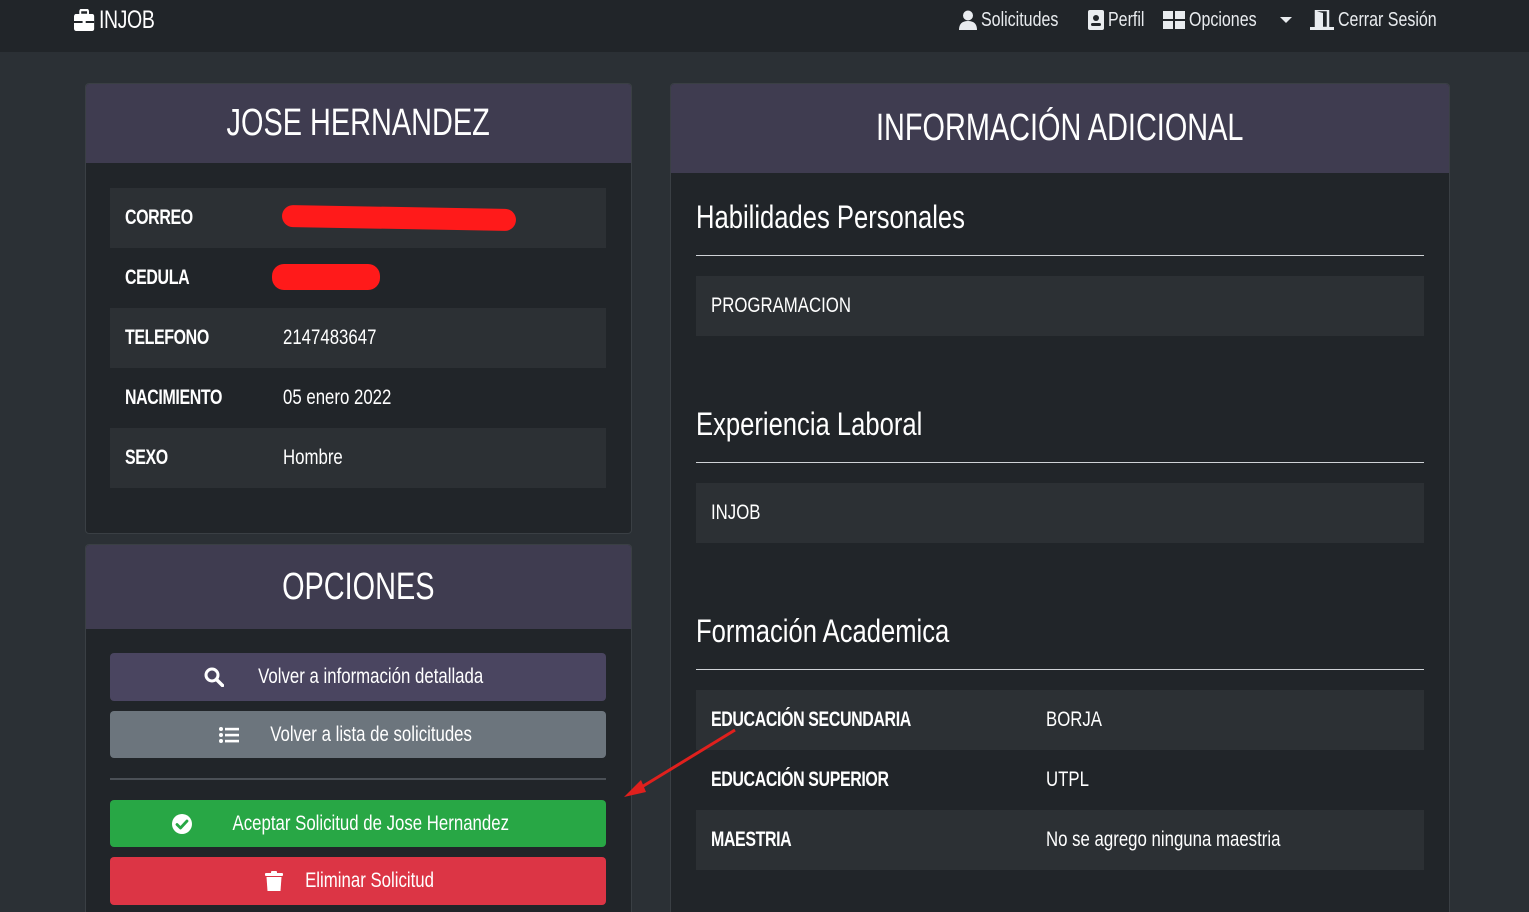 This screenshot has height=912, width=1529. Describe the element at coordinates (146, 457) in the screenshot. I see `field-label: SEXO` at that location.